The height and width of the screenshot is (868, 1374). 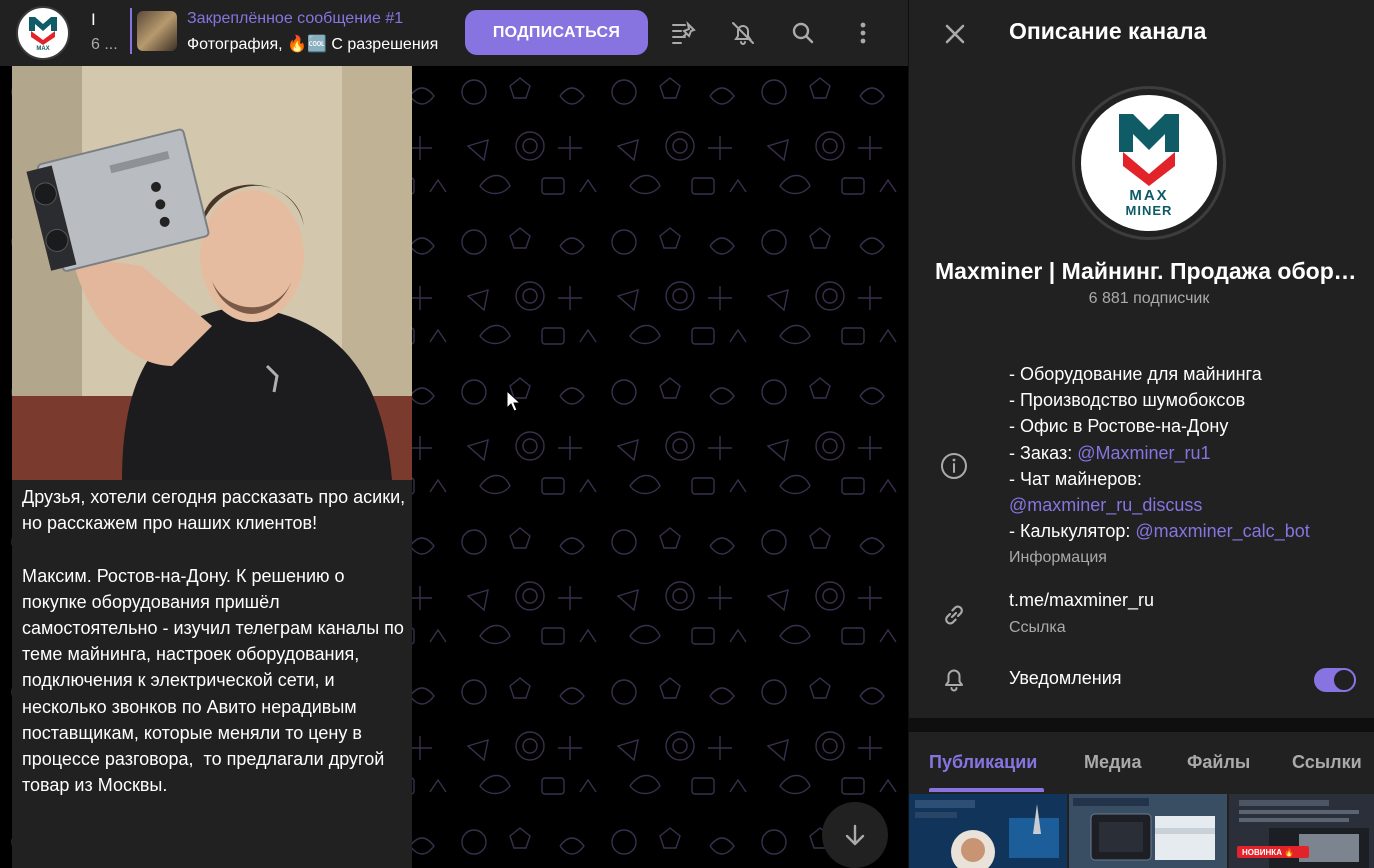 I want to click on desc-calc-line: - Калькулятор: @maxminer_calc_bot, so click(x=1189, y=531).